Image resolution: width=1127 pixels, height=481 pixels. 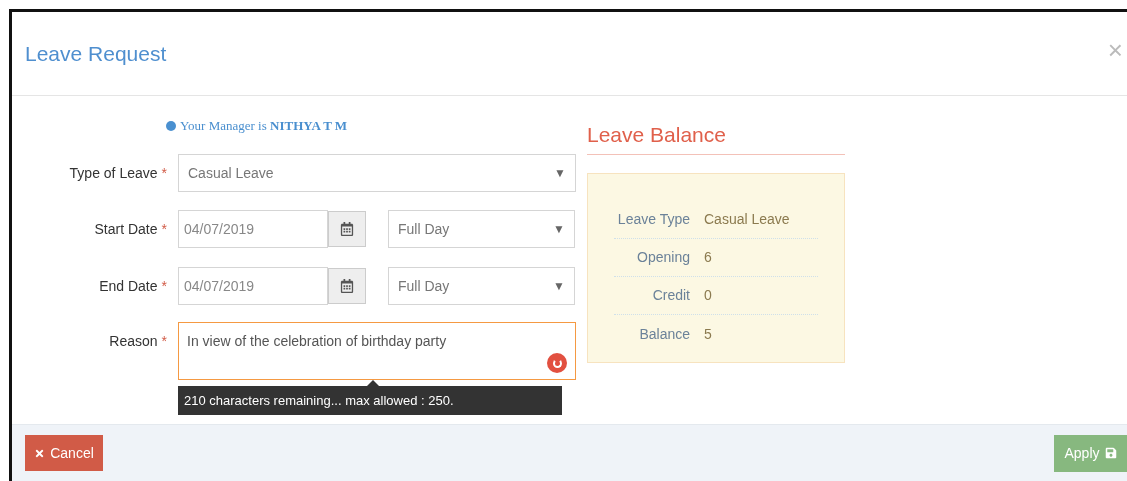 What do you see at coordinates (126, 229) in the screenshot?
I see `field-label: Start Date` at bounding box center [126, 229].